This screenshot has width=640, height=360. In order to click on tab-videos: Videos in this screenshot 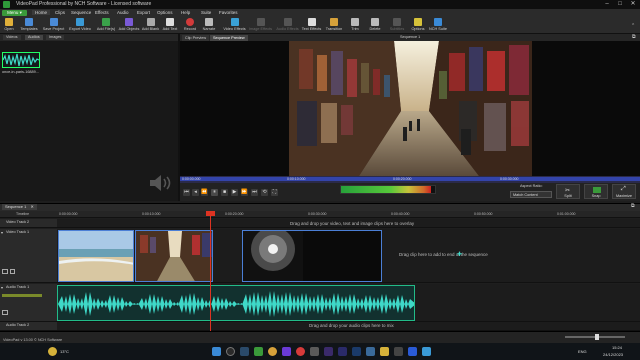, I will do `click(12, 37)`.